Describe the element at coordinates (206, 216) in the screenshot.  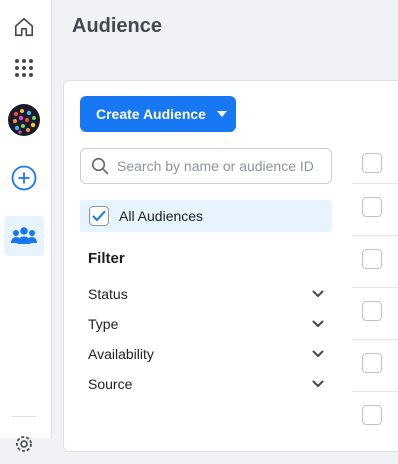
I see `all-audiences-option: All Audiences` at that location.